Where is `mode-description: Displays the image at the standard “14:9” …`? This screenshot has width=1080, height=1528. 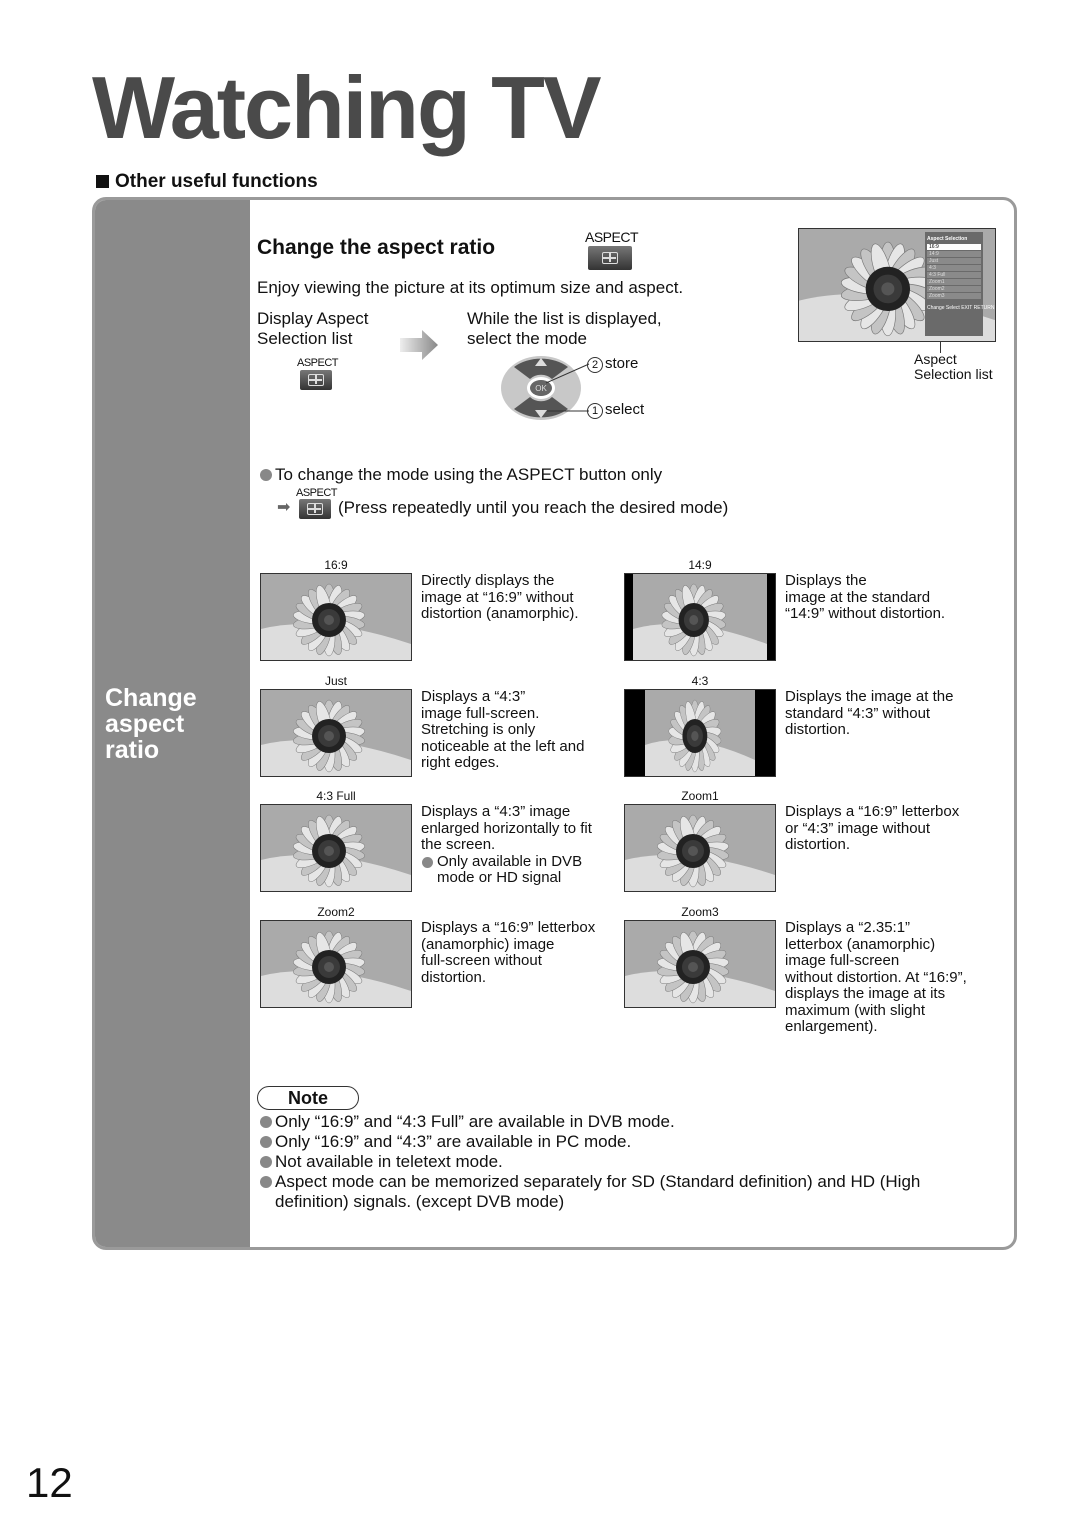 mode-description: Displays the image at the standard “14:9” … is located at coordinates (865, 597).